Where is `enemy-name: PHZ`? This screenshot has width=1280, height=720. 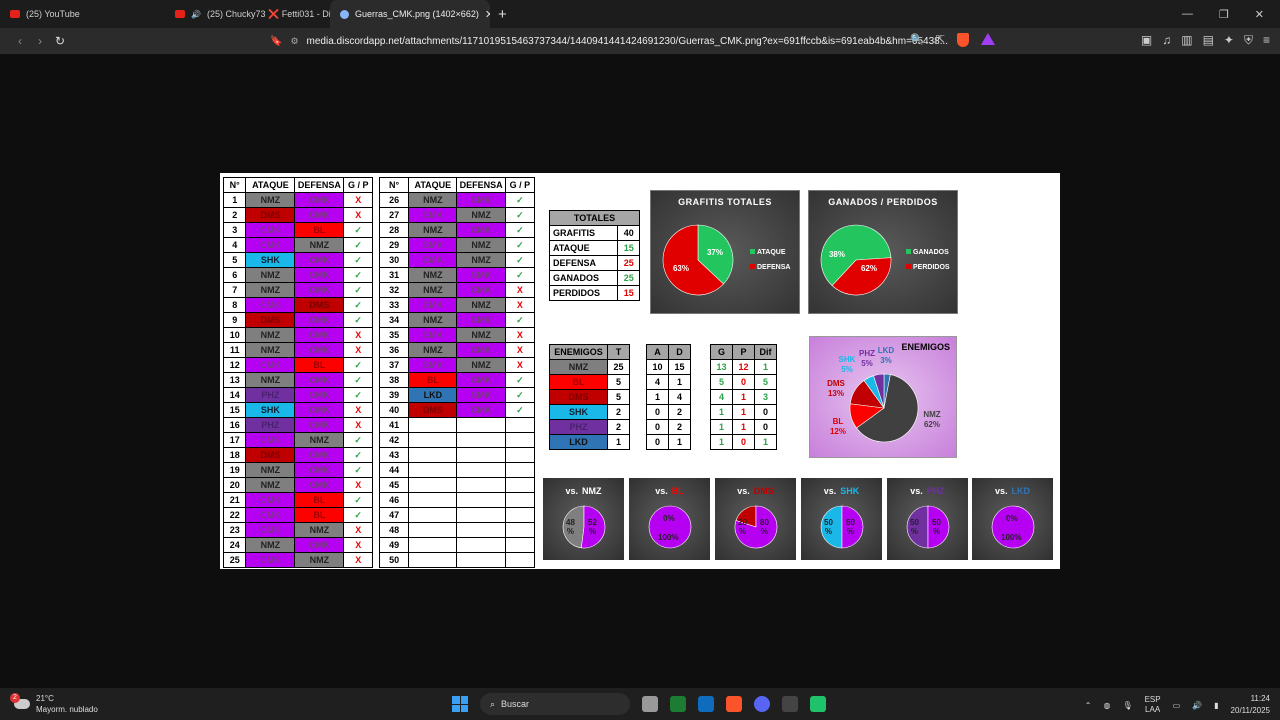
enemy-name: PHZ is located at coordinates (578, 427).